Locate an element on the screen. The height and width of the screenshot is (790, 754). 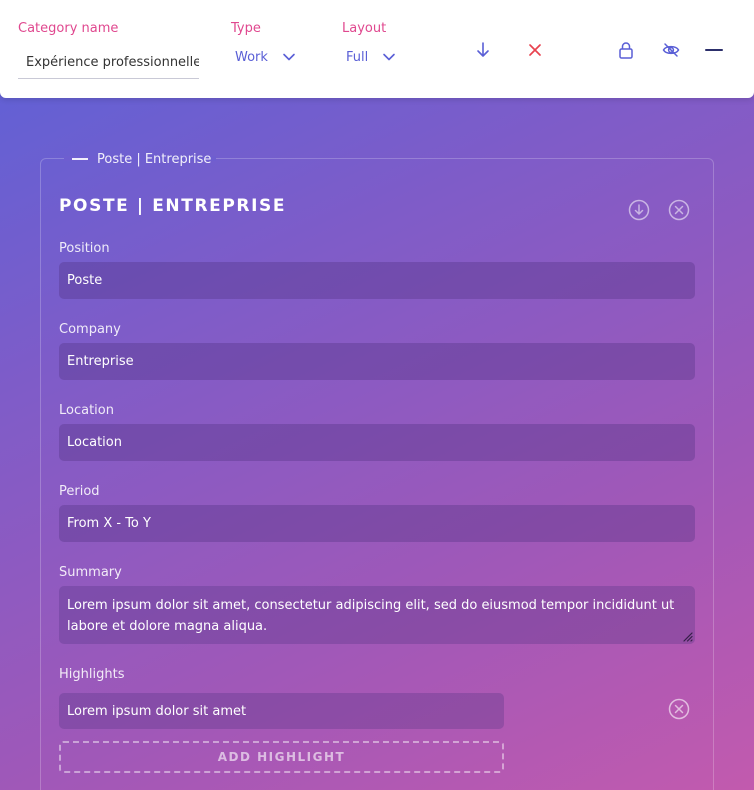
lock-button is located at coordinates (626, 50).